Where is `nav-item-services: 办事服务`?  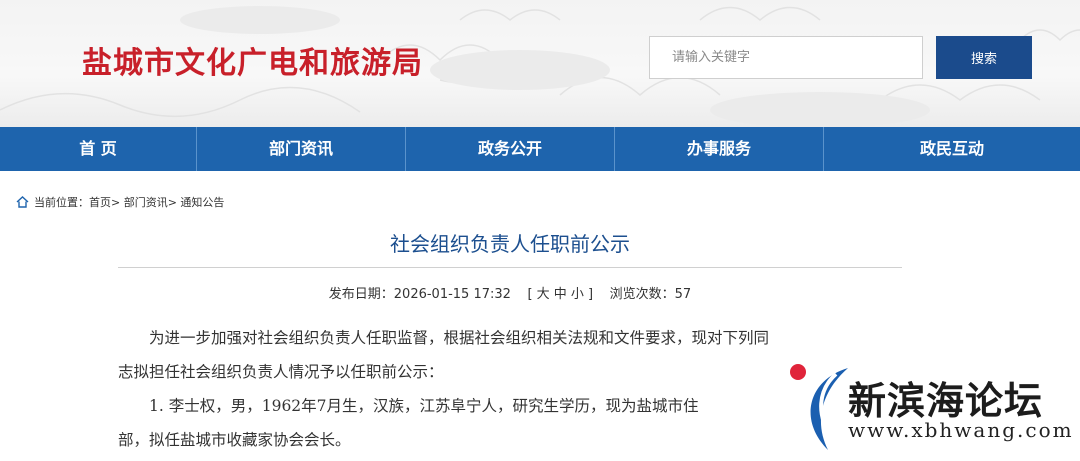 nav-item-services: 办事服务 is located at coordinates (719, 149).